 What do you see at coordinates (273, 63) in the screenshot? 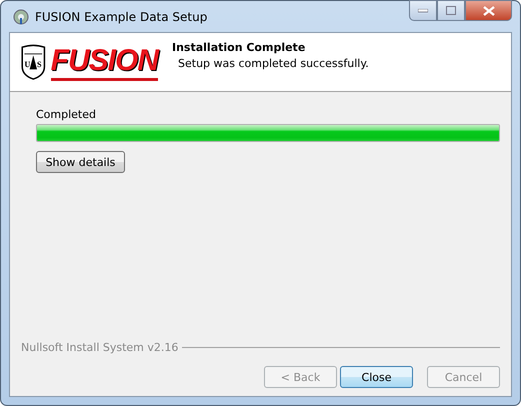
I see `page-subtitle: Setup was completed successfully.` at bounding box center [273, 63].